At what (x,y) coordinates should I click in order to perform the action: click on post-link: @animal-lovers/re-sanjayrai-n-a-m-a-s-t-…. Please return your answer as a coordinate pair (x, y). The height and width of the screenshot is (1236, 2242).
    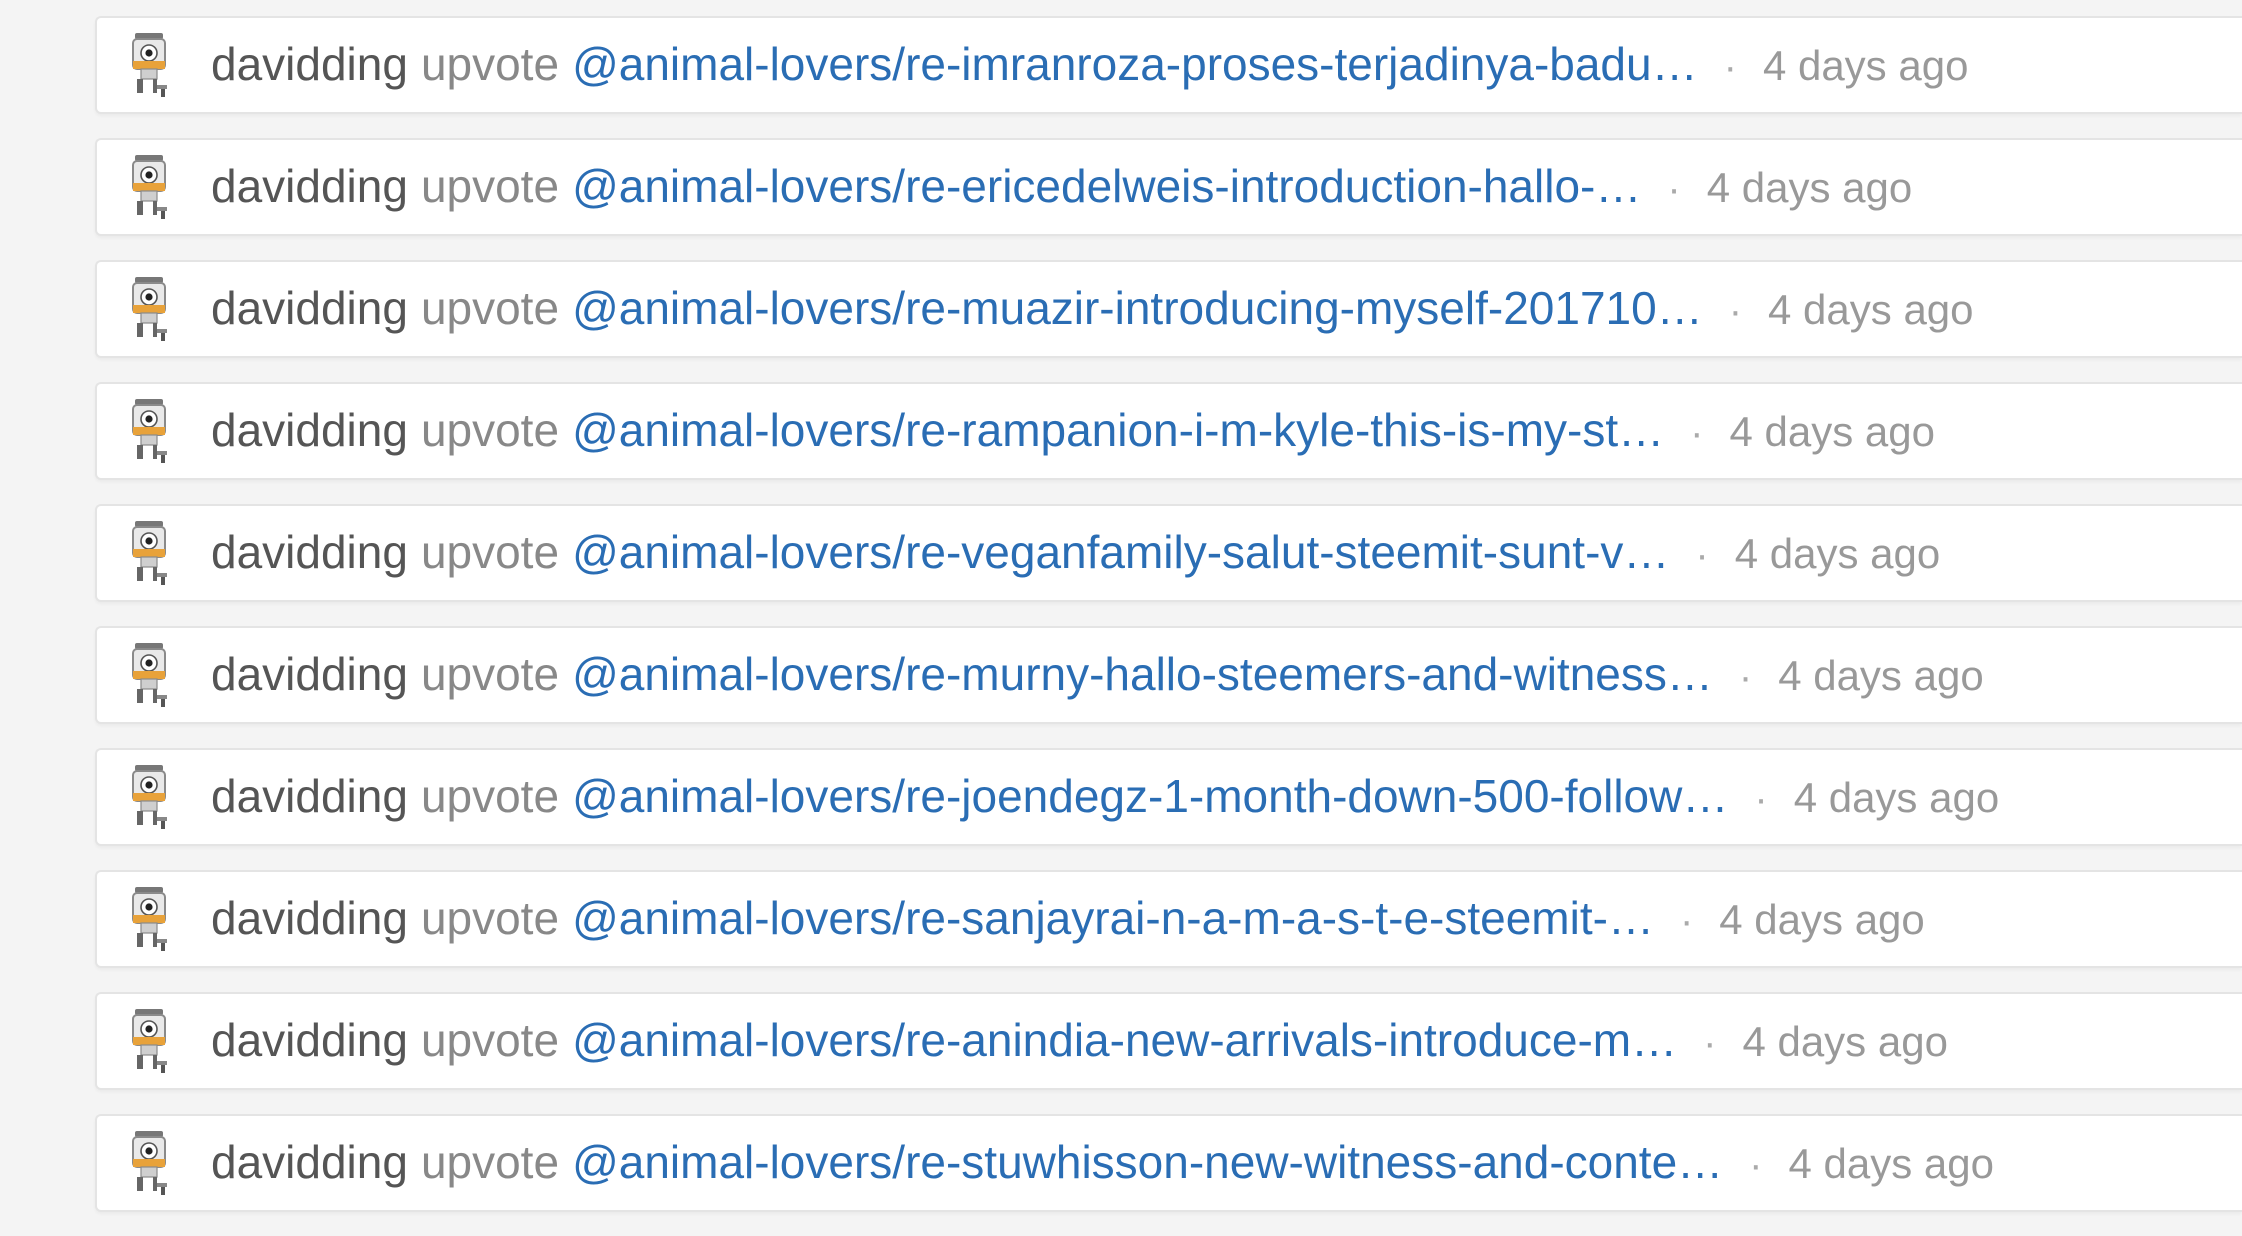
    Looking at the image, I should click on (1113, 918).